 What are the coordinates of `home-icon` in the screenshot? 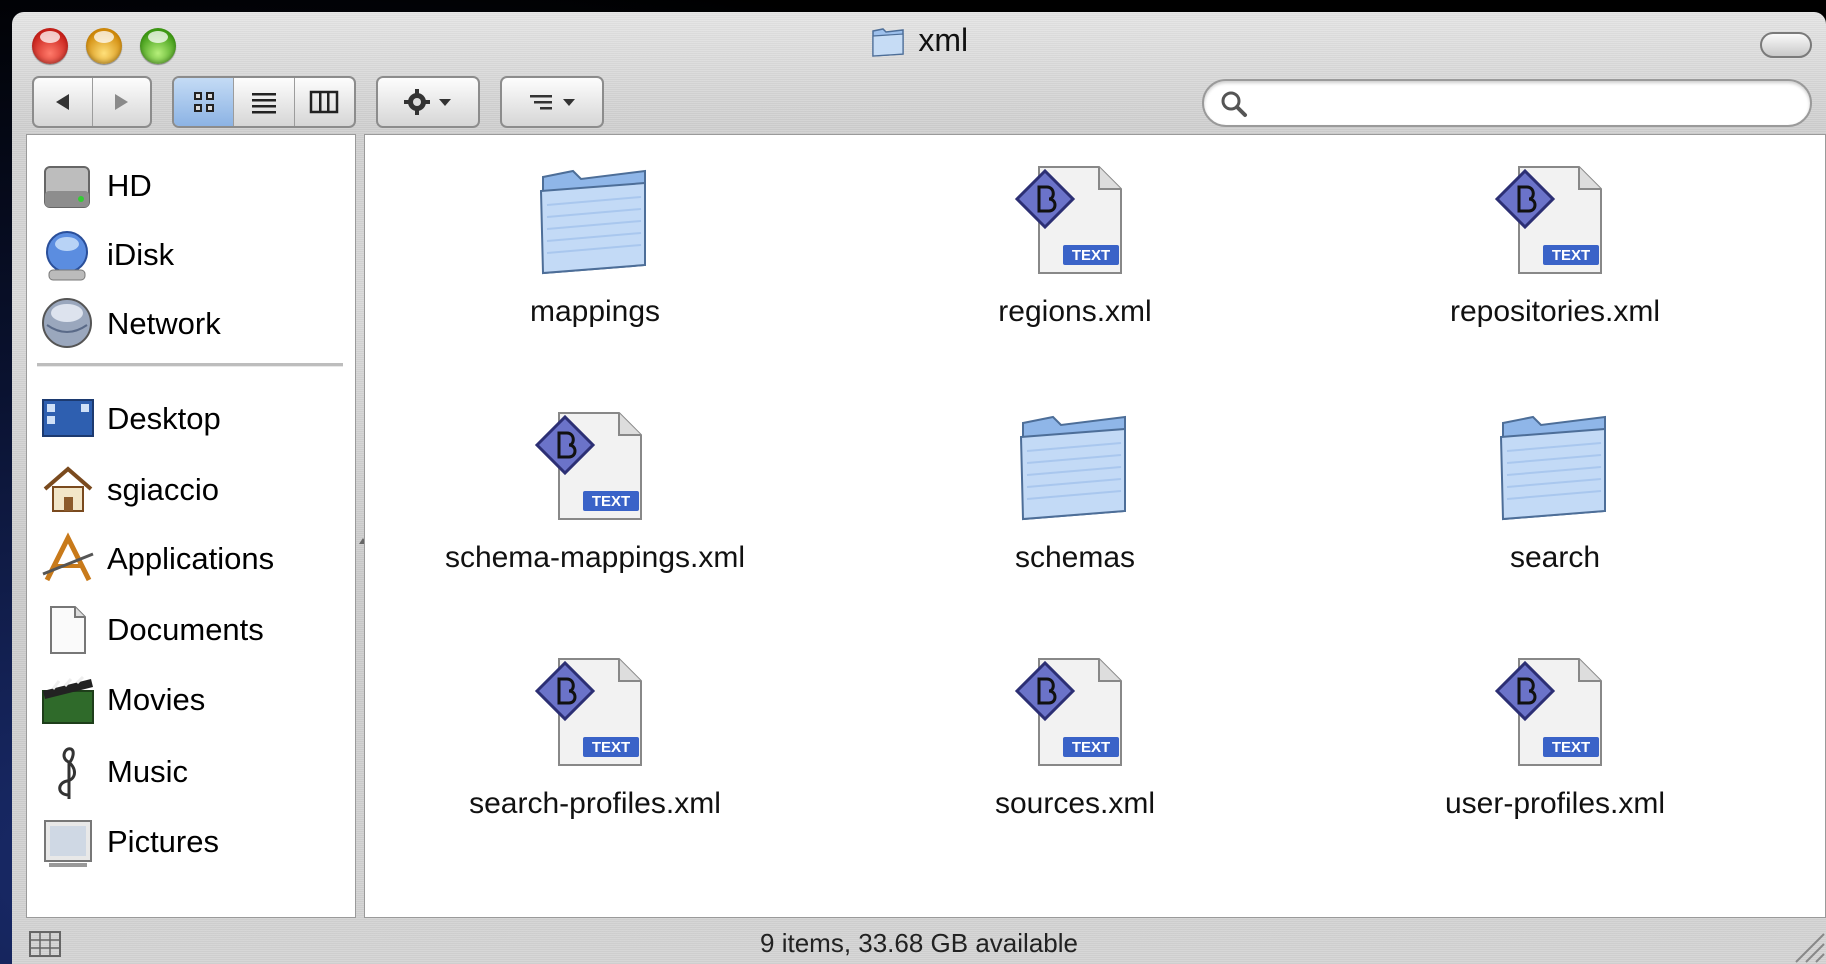 It's located at (68, 489).